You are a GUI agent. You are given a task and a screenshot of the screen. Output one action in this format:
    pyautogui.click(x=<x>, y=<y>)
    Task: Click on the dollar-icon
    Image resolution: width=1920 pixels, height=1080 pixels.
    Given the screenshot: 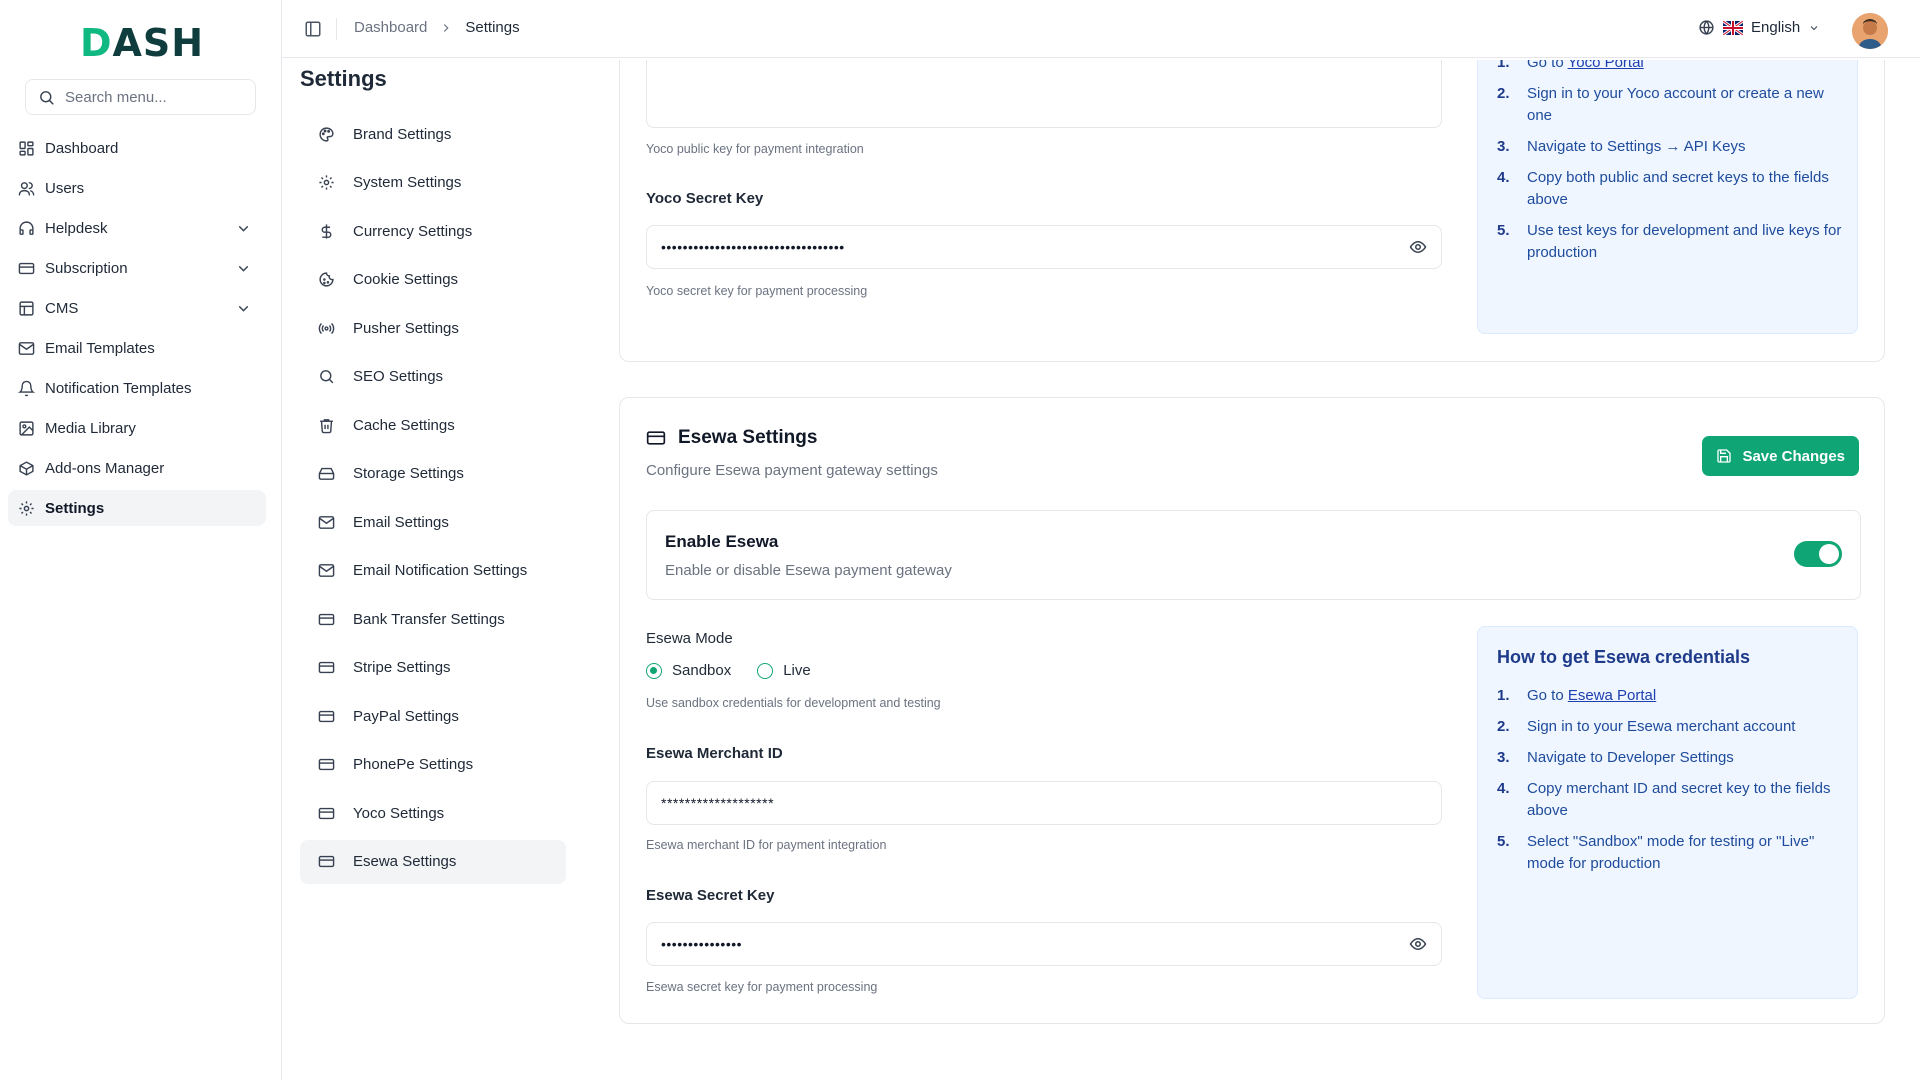 What is the action you would take?
    pyautogui.click(x=326, y=231)
    